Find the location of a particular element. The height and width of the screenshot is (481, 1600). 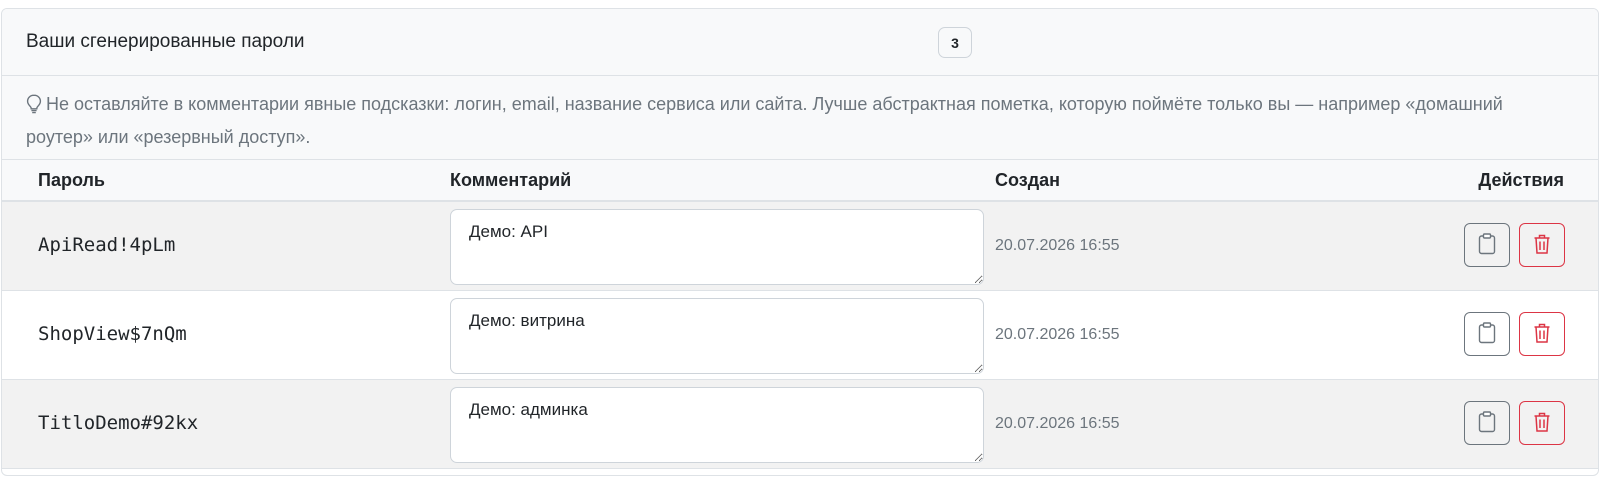

table-header: Пароль Комментарий Создан Действия is located at coordinates (800, 181).